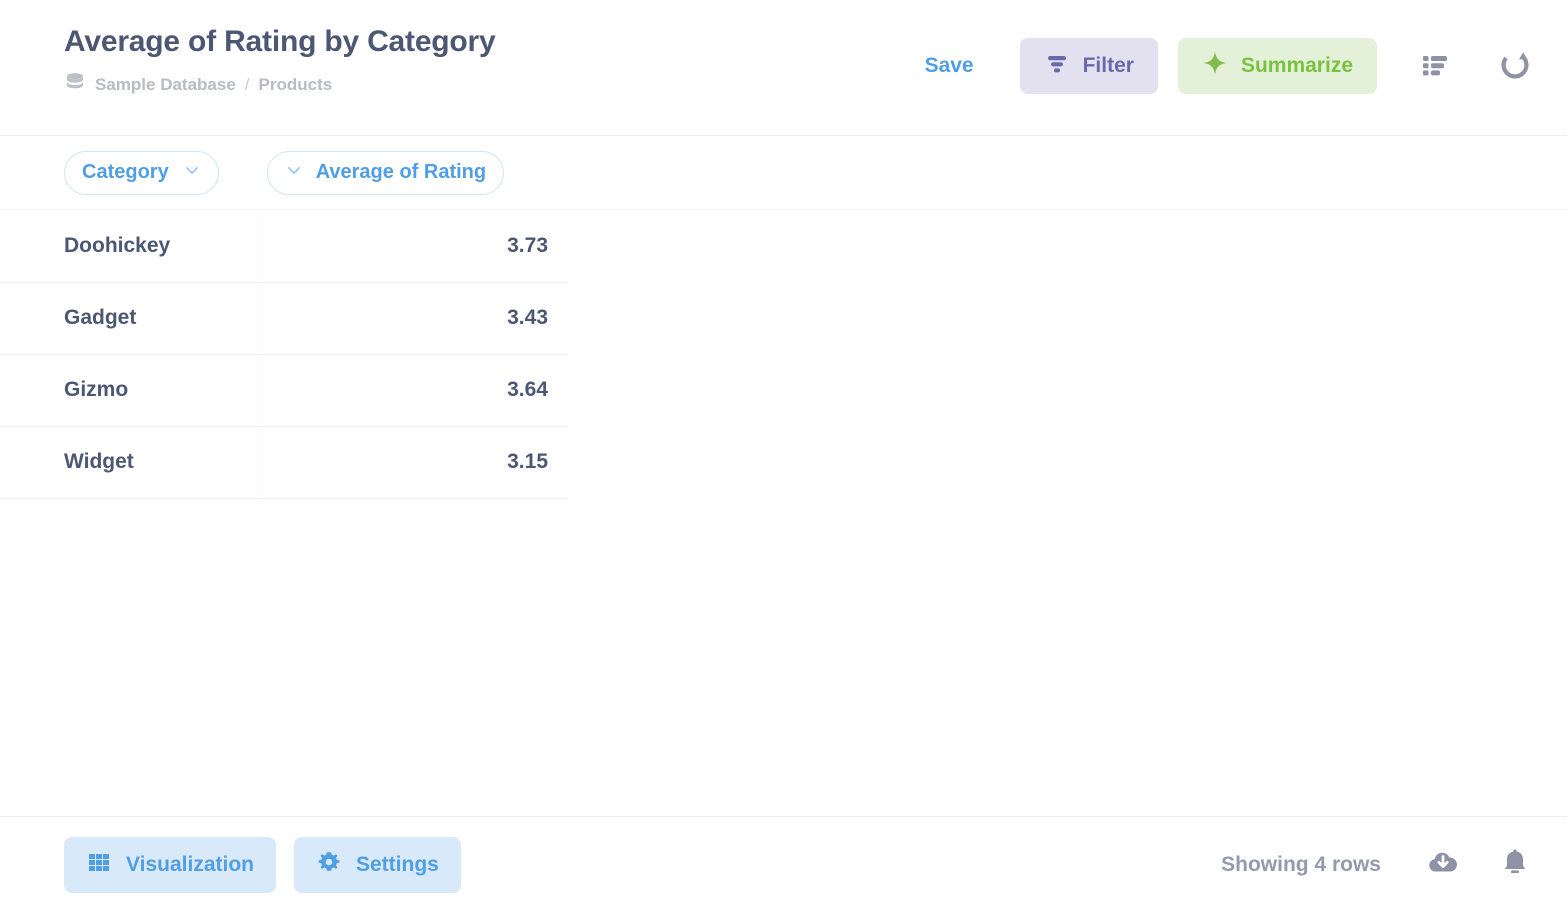 The height and width of the screenshot is (912, 1567). I want to click on database-icon, so click(75, 84).